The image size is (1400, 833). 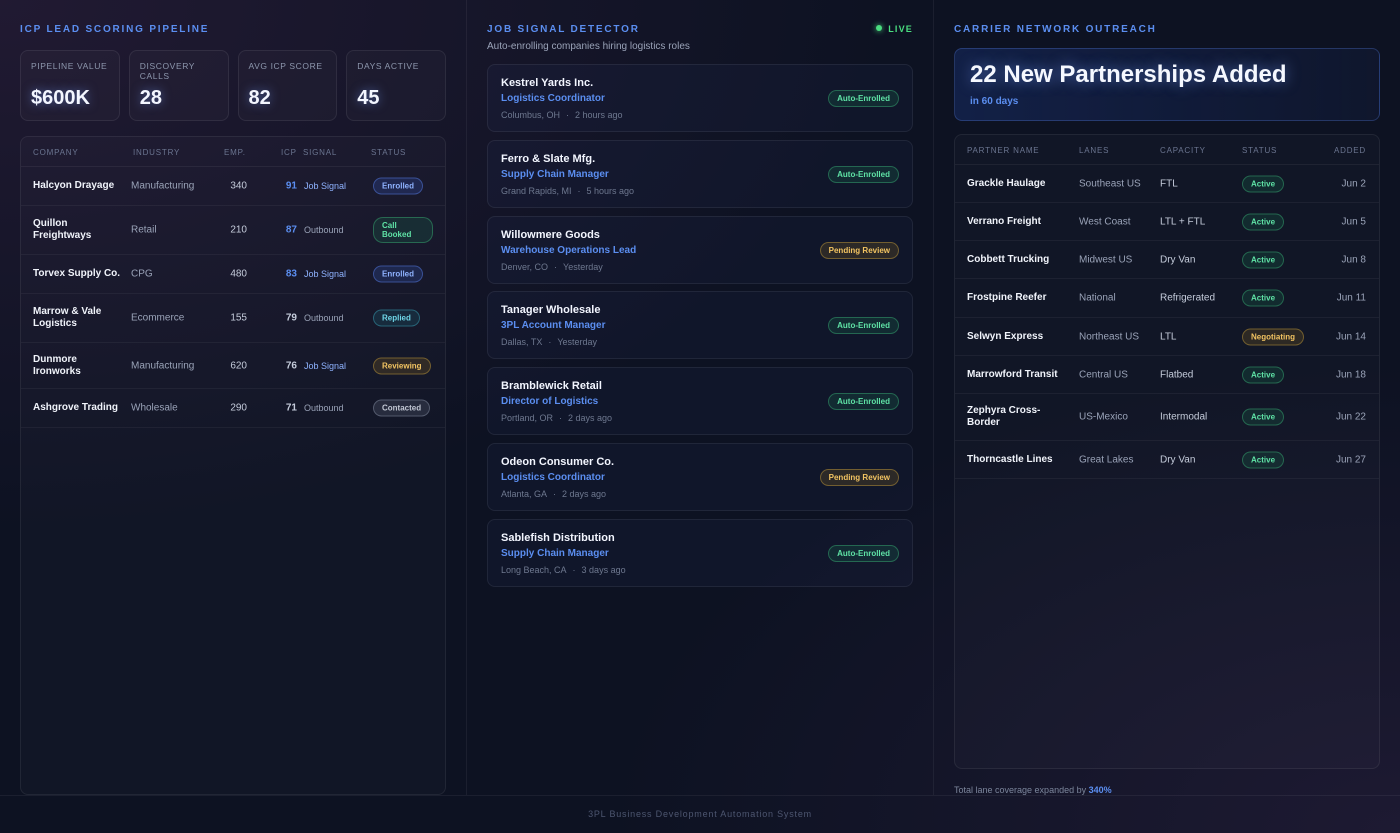 I want to click on job-location: Atlanta, GA, so click(x=524, y=494).